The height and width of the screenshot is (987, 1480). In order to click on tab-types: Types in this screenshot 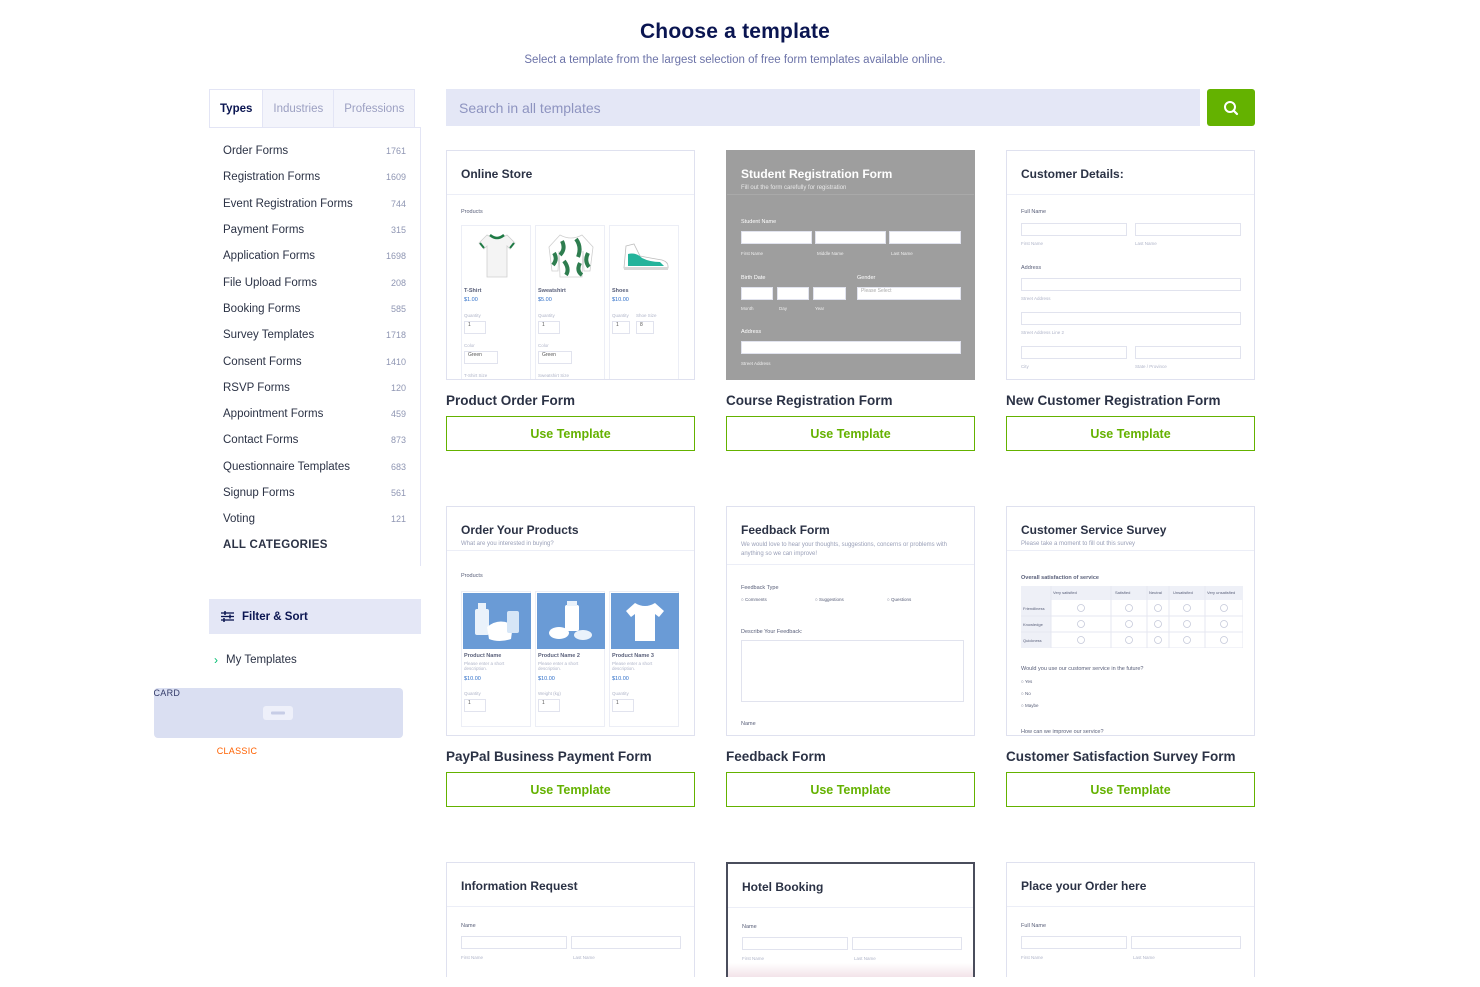, I will do `click(236, 108)`.